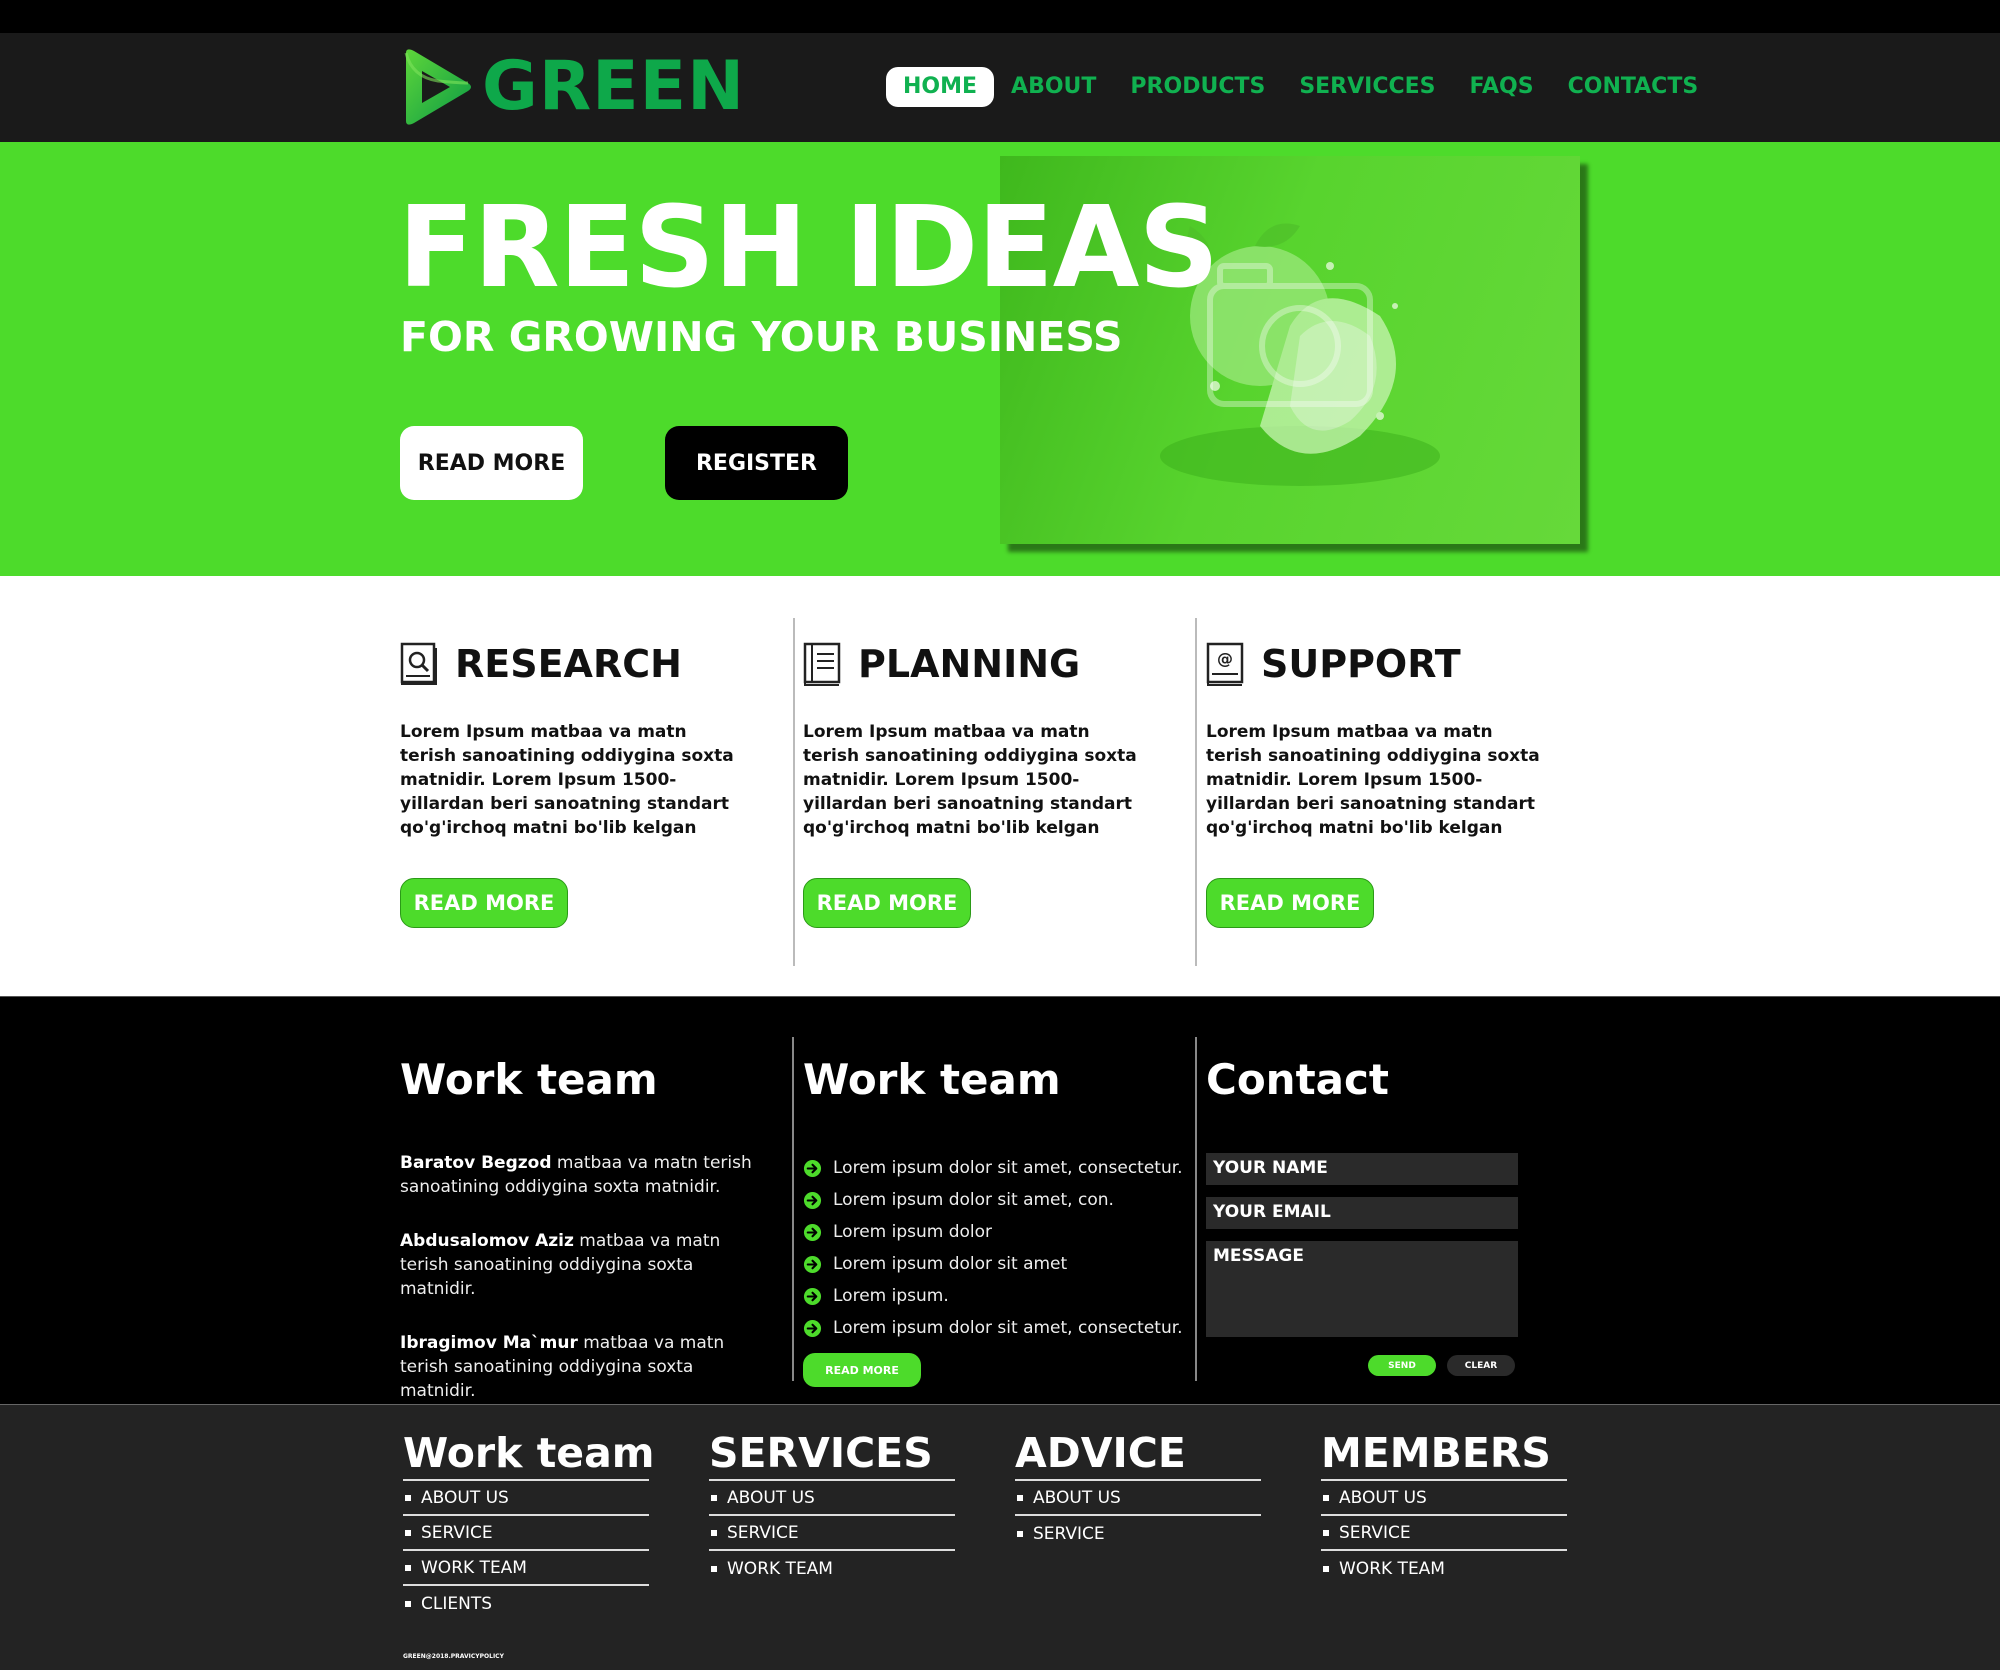 The width and height of the screenshot is (2000, 1670). I want to click on checklist-text: Lorem ipsum dolor sit amet, consectetur., so click(1008, 1168).